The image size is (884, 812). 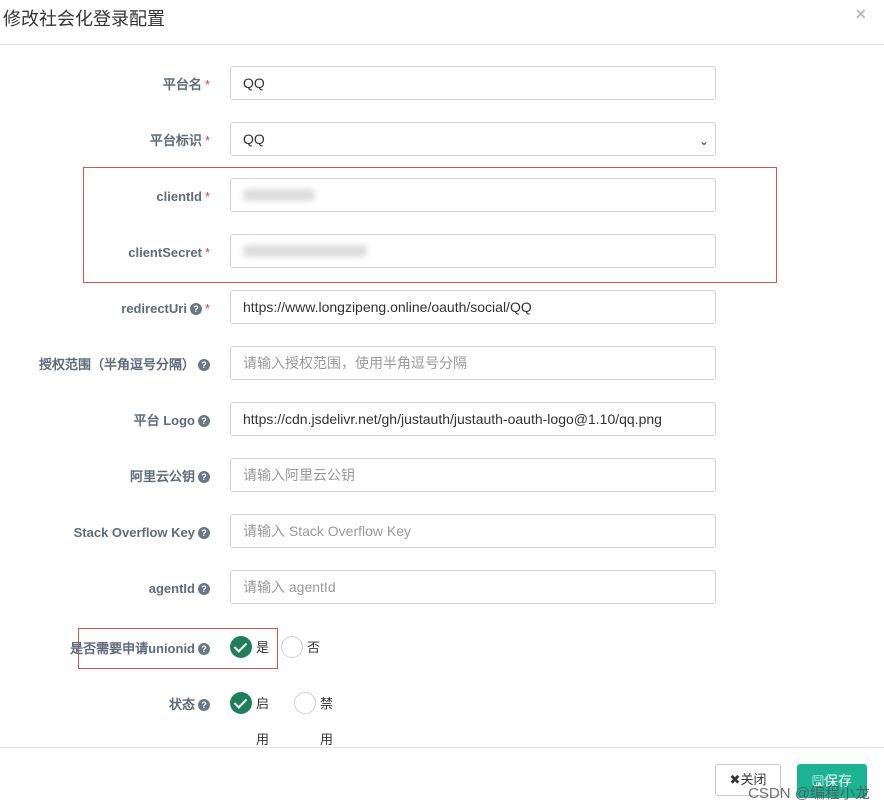 I want to click on logo-label: 平台 Logo?, so click(x=105, y=419).